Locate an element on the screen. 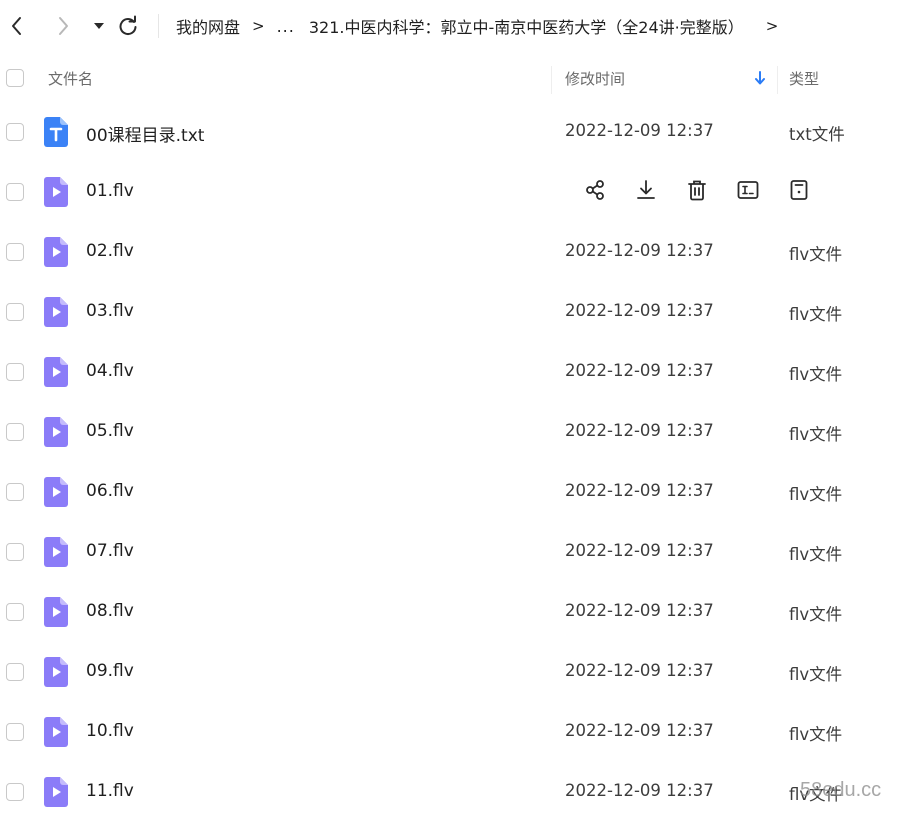  file-row: 07.flv 2022-12-09 12:37 flv文件 is located at coordinates (453, 552).